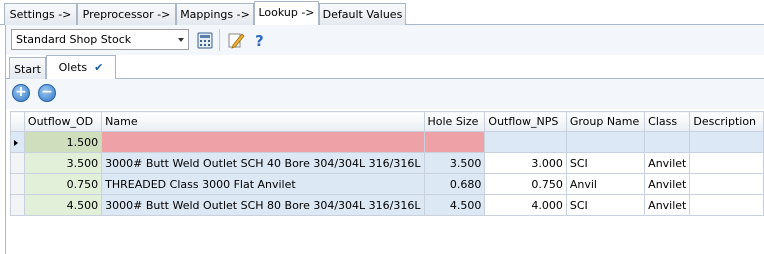 The image size is (764, 254). I want to click on sub-tab-bar: Start Olets ✔, so click(384, 67).